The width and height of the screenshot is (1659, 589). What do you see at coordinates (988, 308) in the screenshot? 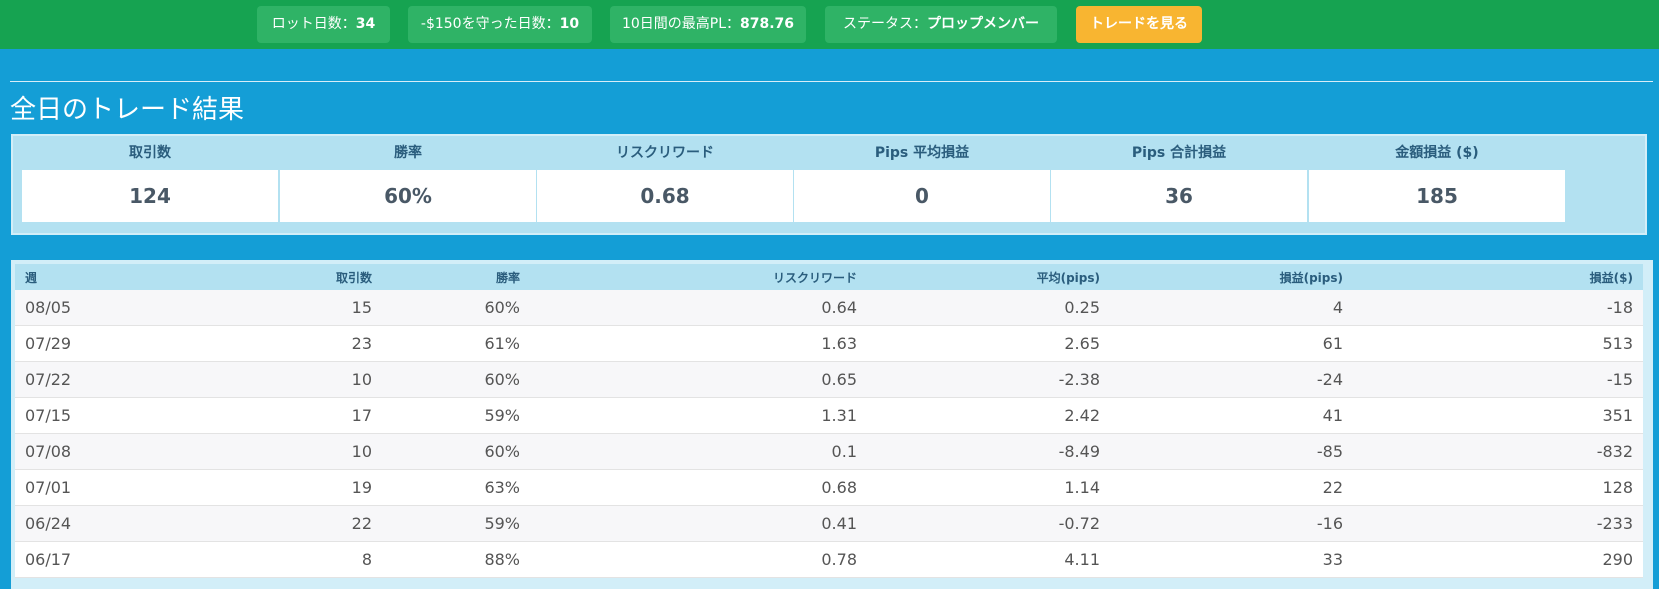
I see `table-cell: 0.25` at bounding box center [988, 308].